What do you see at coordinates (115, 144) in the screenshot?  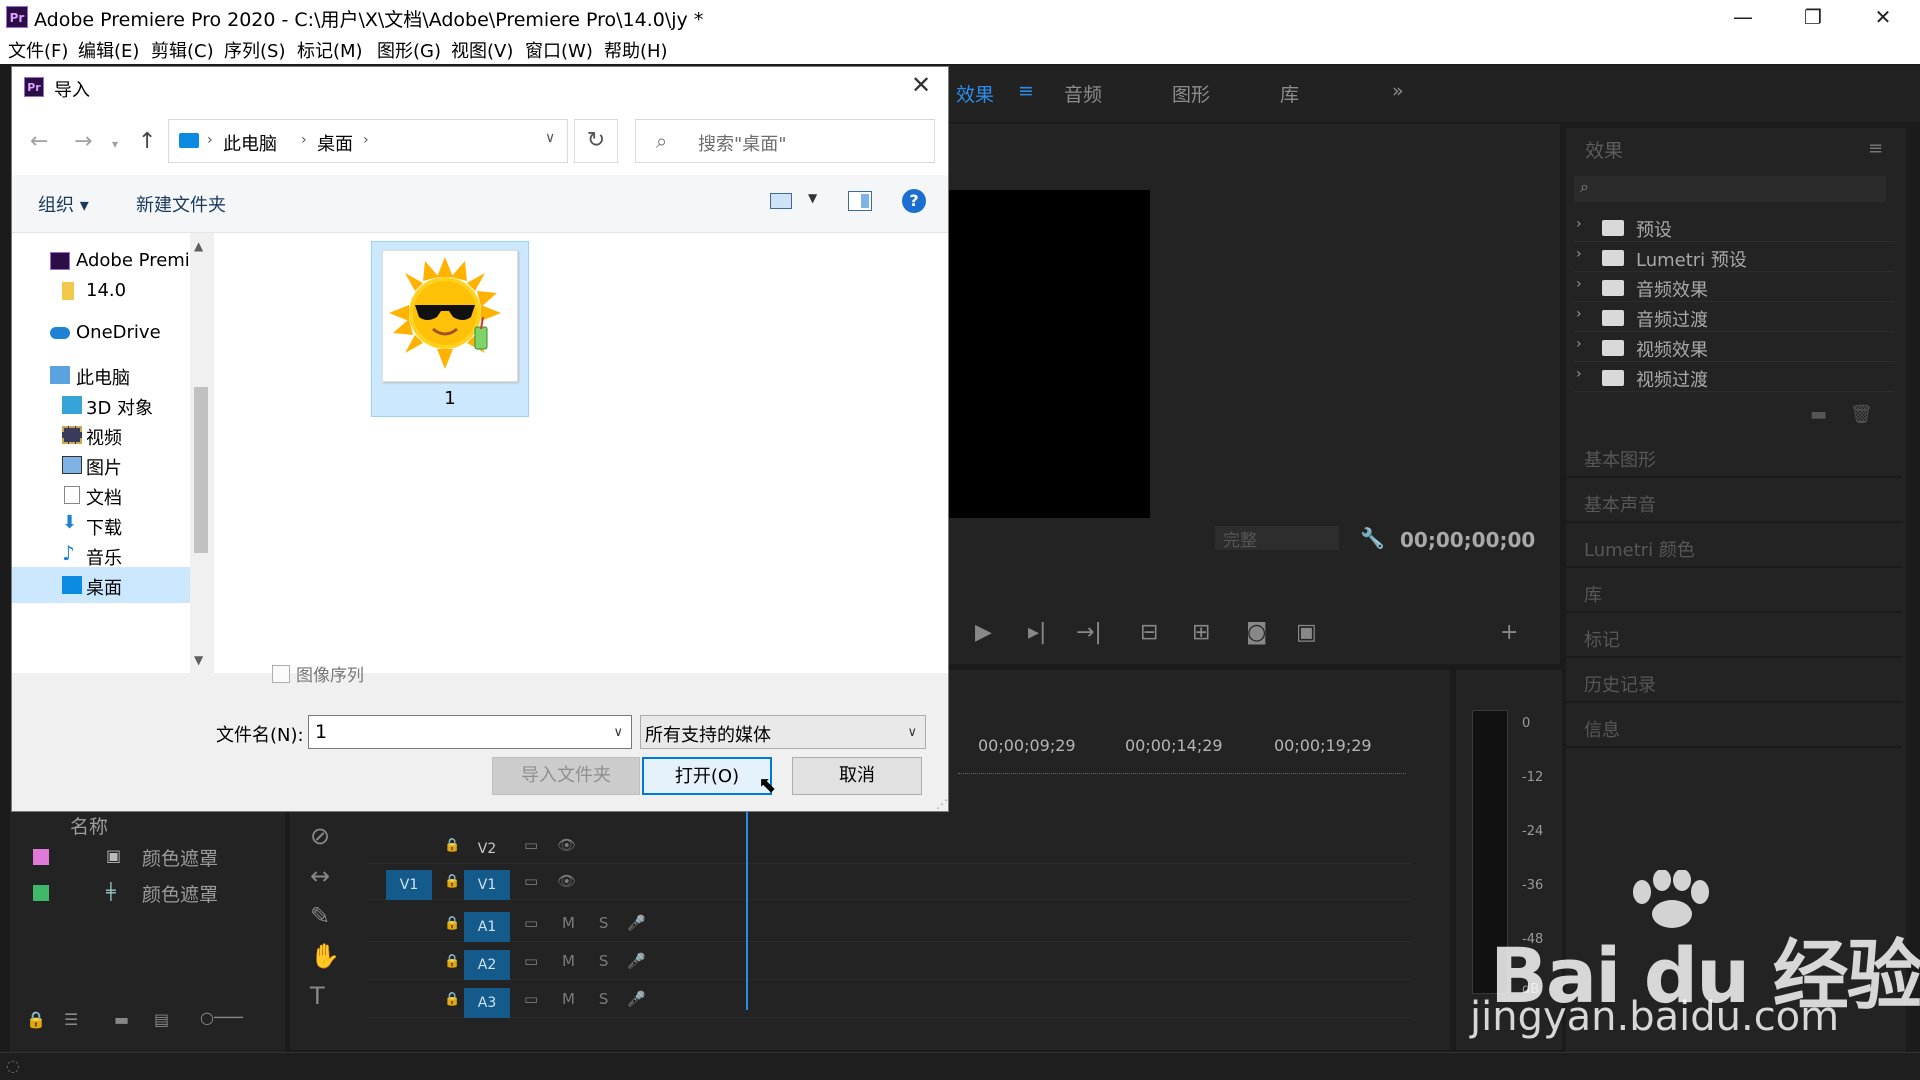 I see `recent-dropdown-icon: ▾` at bounding box center [115, 144].